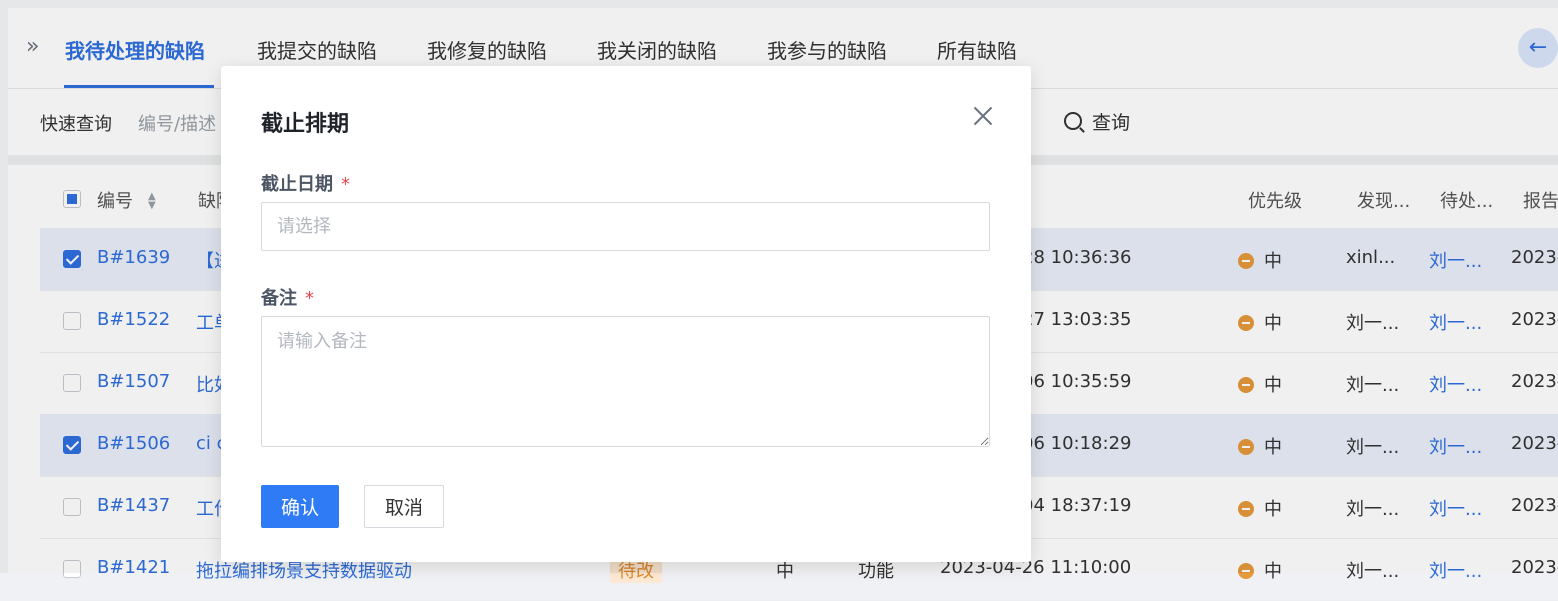 This screenshot has width=1558, height=601. I want to click on remark-label-text: 备注, so click(279, 298).